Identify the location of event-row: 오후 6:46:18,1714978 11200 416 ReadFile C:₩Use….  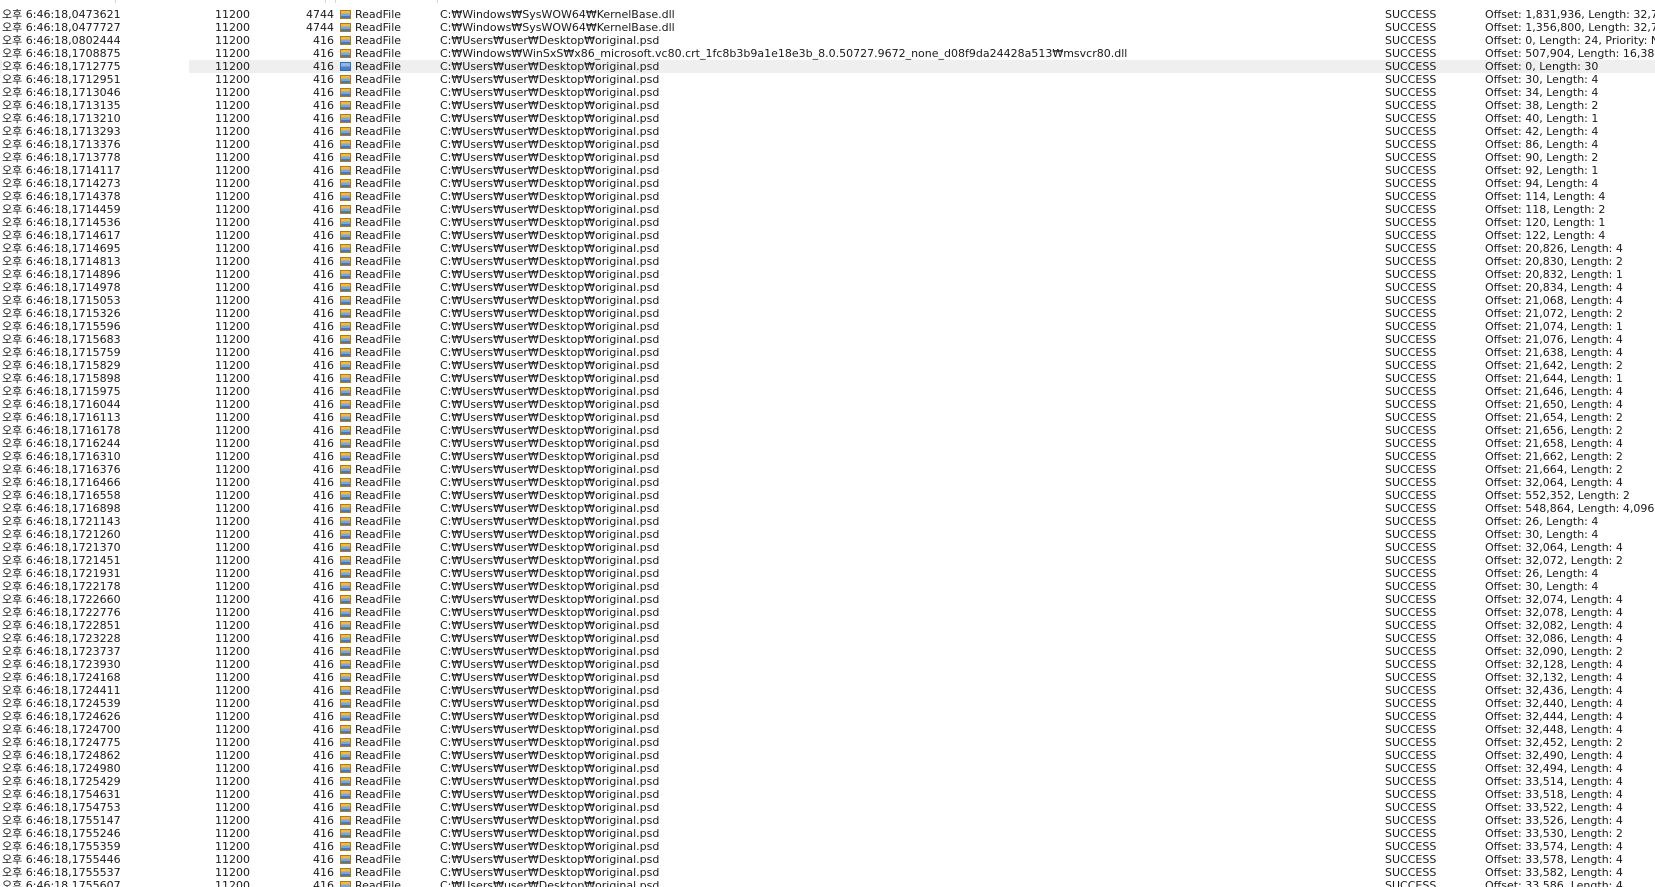
(827, 287).